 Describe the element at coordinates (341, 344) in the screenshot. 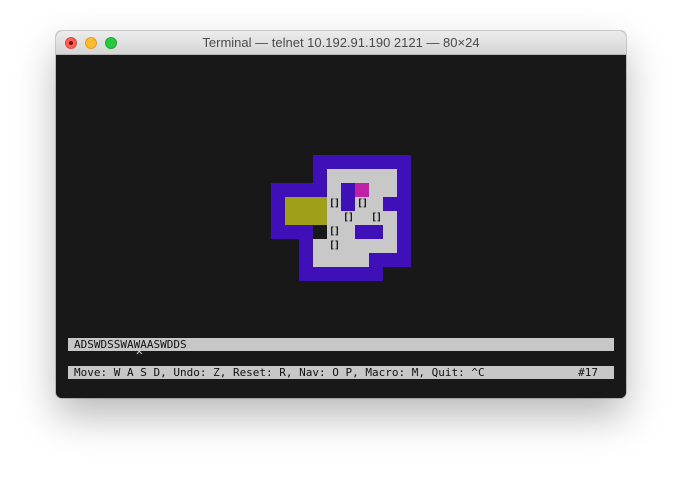

I see `move-history-bar: ADSWDSSWAWAASWDDS` at that location.